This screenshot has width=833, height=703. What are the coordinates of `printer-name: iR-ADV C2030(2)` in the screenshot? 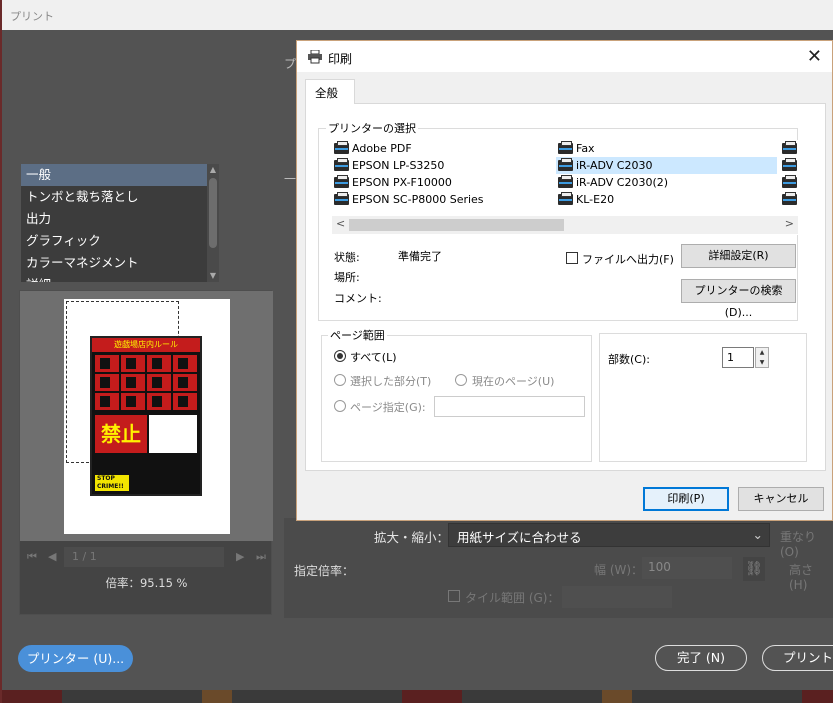 It's located at (622, 182).